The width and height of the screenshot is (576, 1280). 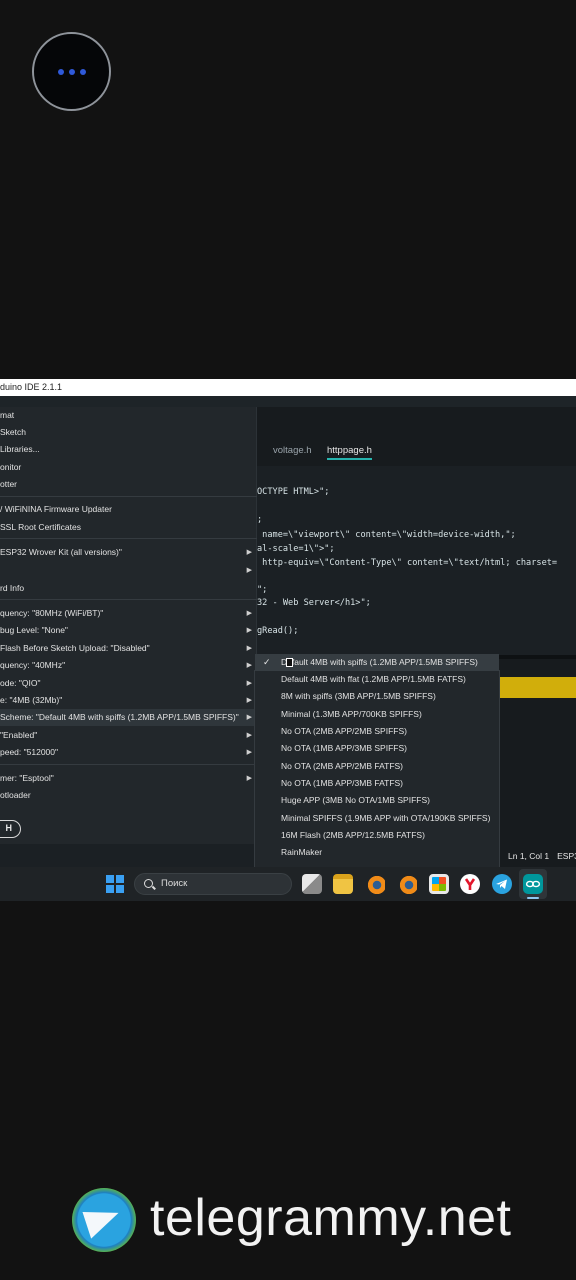 I want to click on menu-item-ssl-certificates: SSL Root Certificates, so click(x=128, y=527).